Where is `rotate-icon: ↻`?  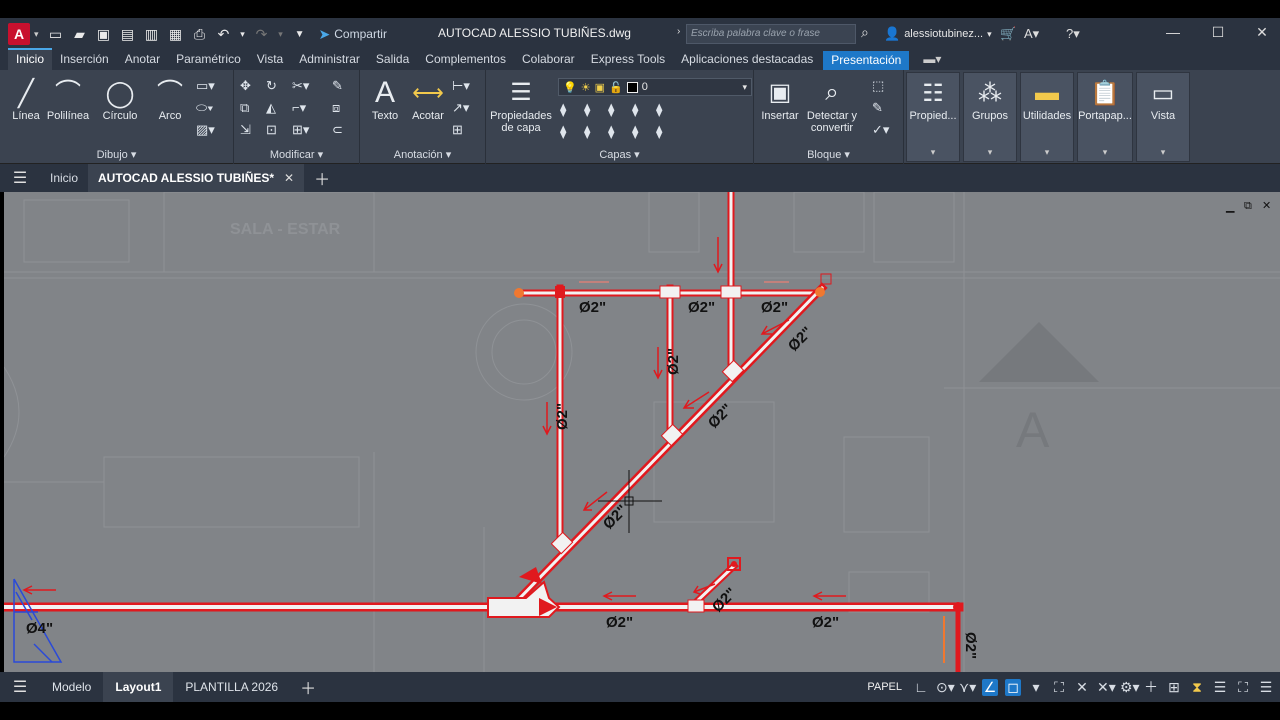
rotate-icon: ↻ is located at coordinates (279, 86).